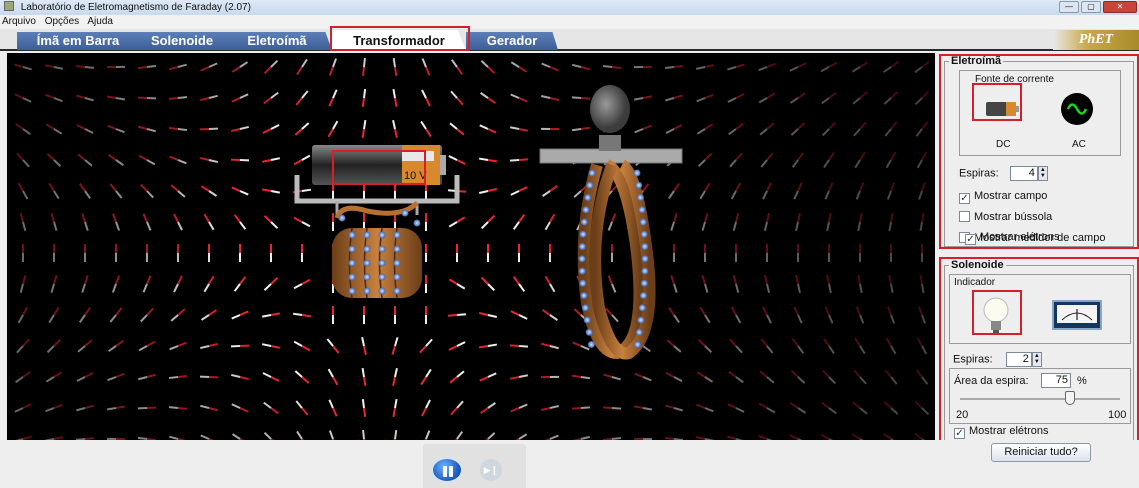 This screenshot has width=1139, height=488. Describe the element at coordinates (447, 470) in the screenshot. I see `pause-button` at that location.